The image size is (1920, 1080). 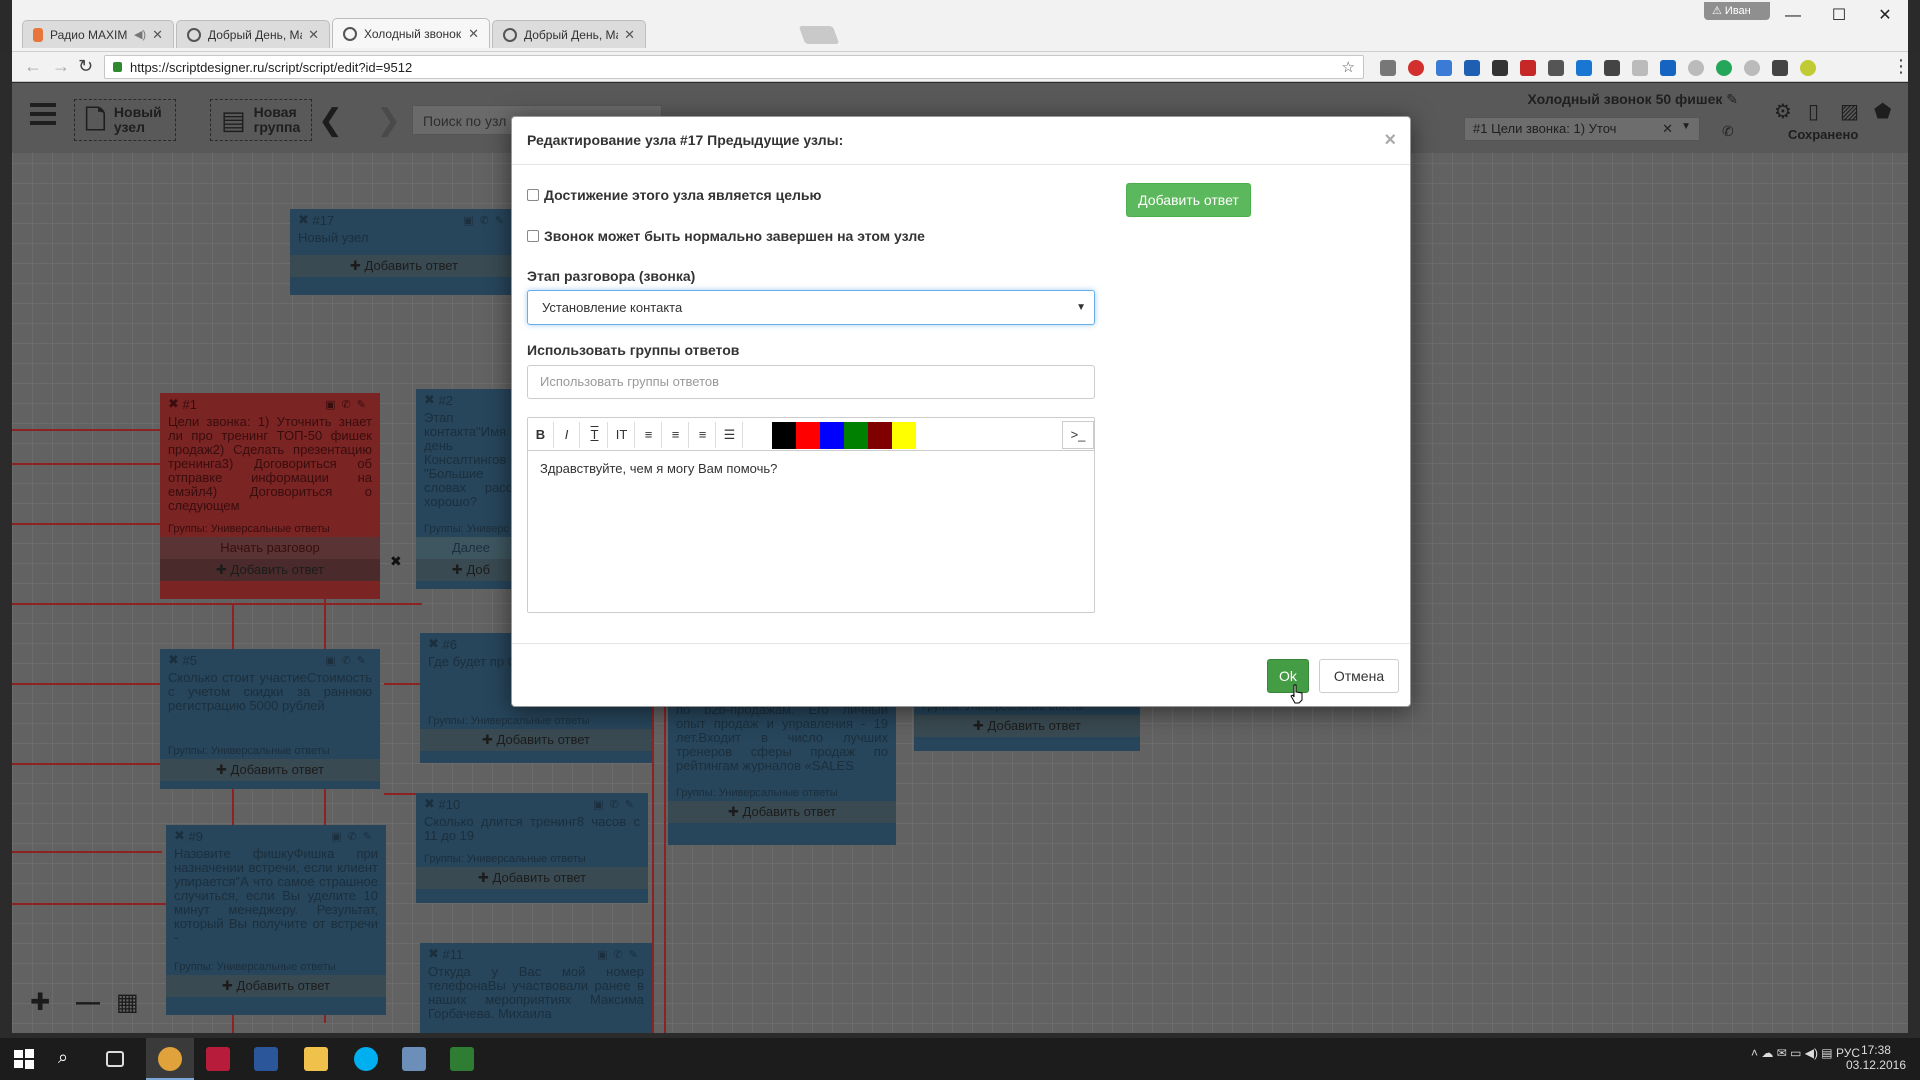 What do you see at coordinates (676, 435) in the screenshot?
I see `align-center-button: ≡` at bounding box center [676, 435].